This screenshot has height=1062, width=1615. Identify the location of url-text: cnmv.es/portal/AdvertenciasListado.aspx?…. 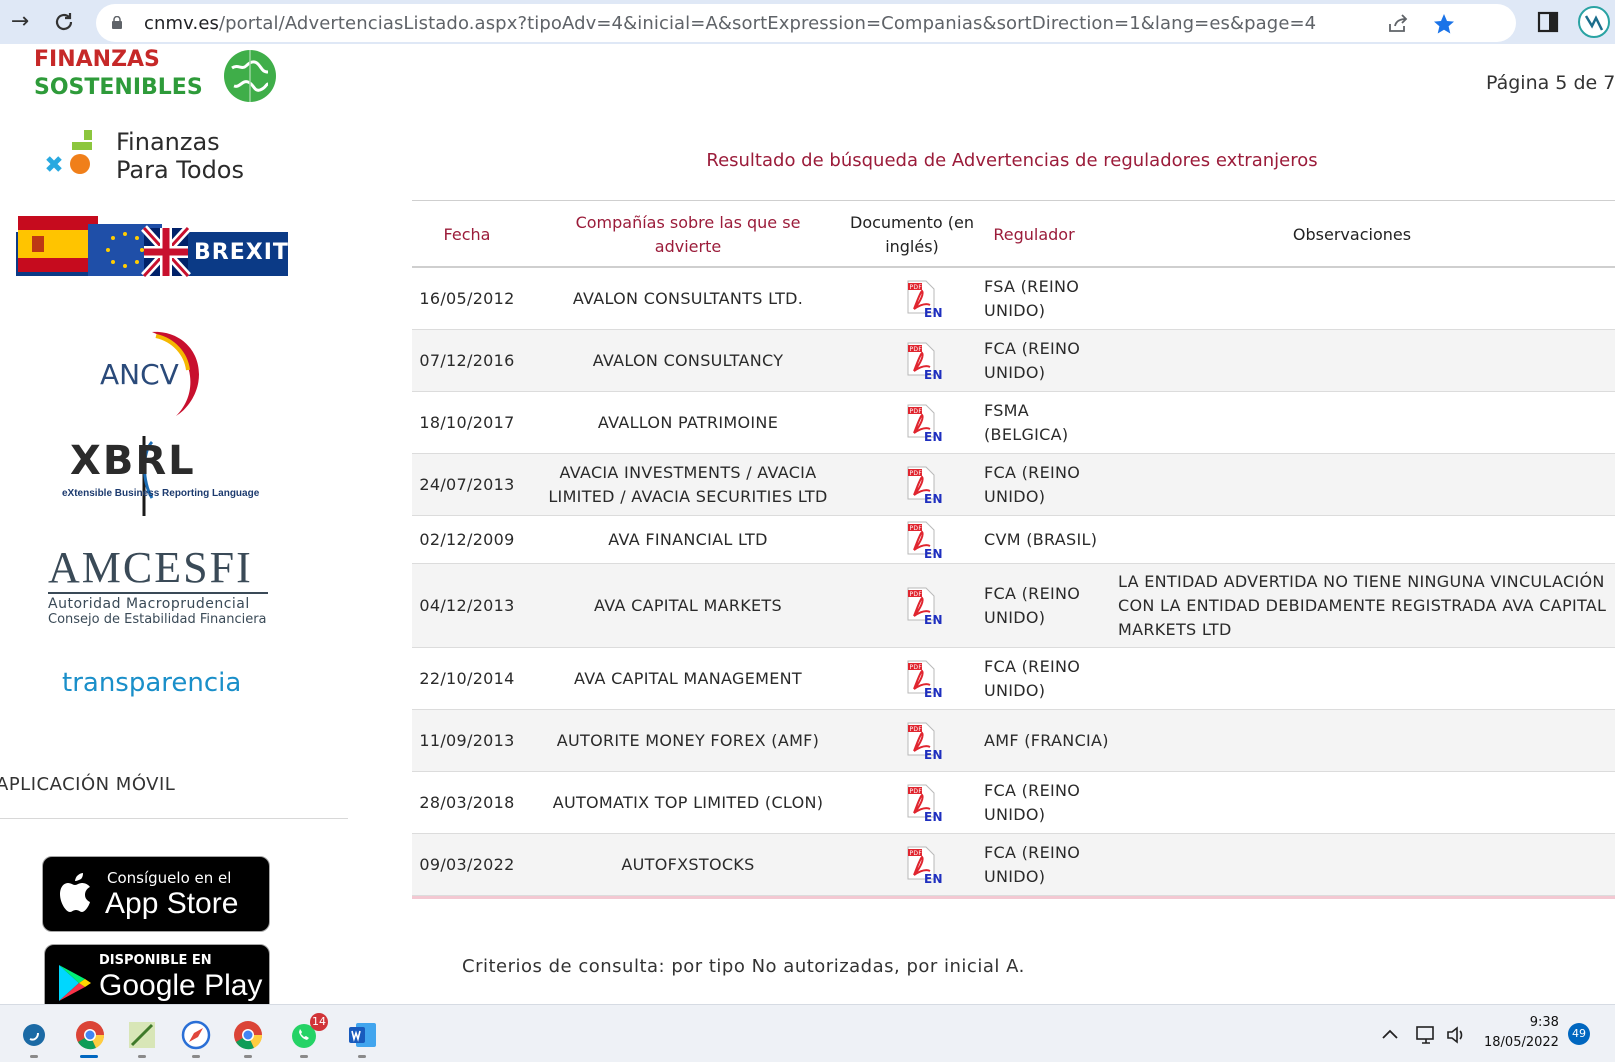
(730, 23).